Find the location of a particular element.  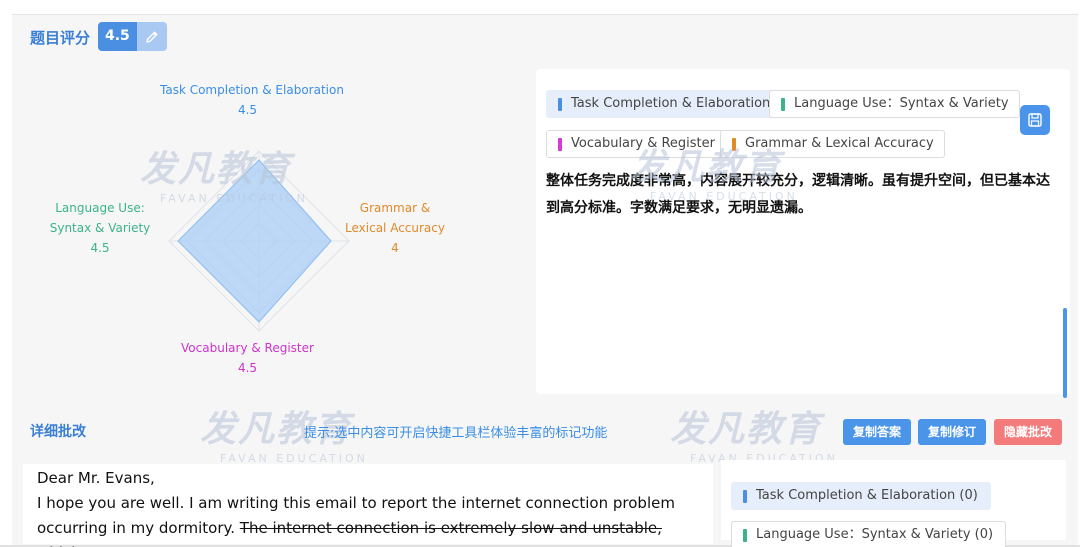

axis-vocab-score: 4.5 is located at coordinates (247, 368).